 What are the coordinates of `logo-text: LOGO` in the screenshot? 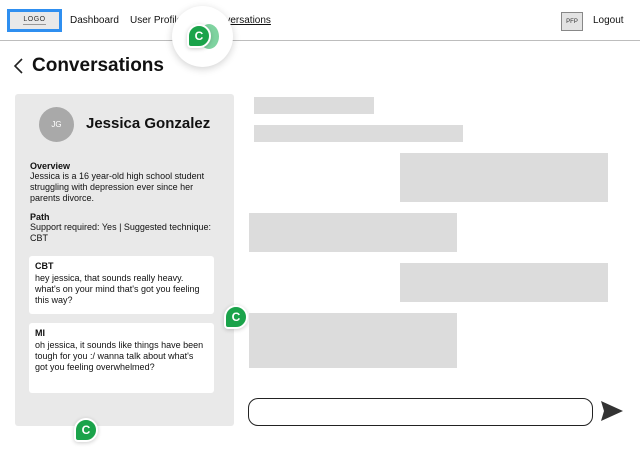 It's located at (34, 20).